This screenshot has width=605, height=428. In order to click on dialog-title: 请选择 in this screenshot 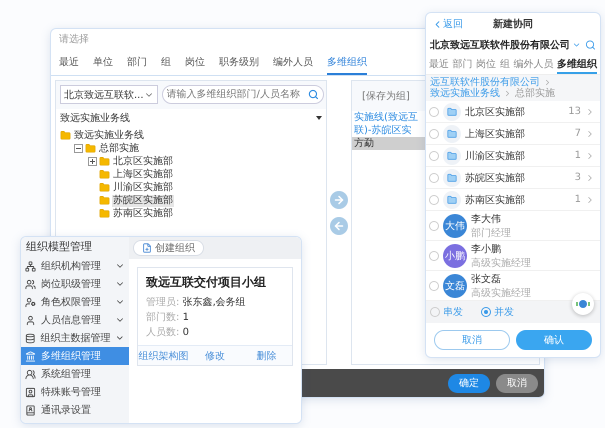, I will do `click(74, 39)`.